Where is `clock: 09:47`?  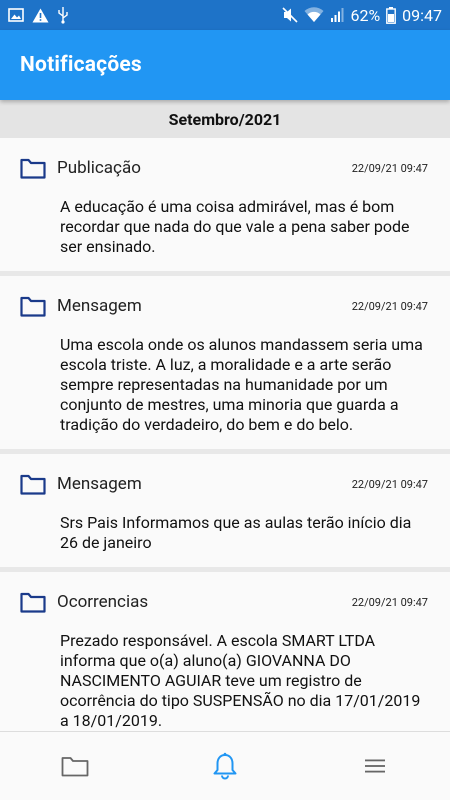 clock: 09:47 is located at coordinates (422, 15).